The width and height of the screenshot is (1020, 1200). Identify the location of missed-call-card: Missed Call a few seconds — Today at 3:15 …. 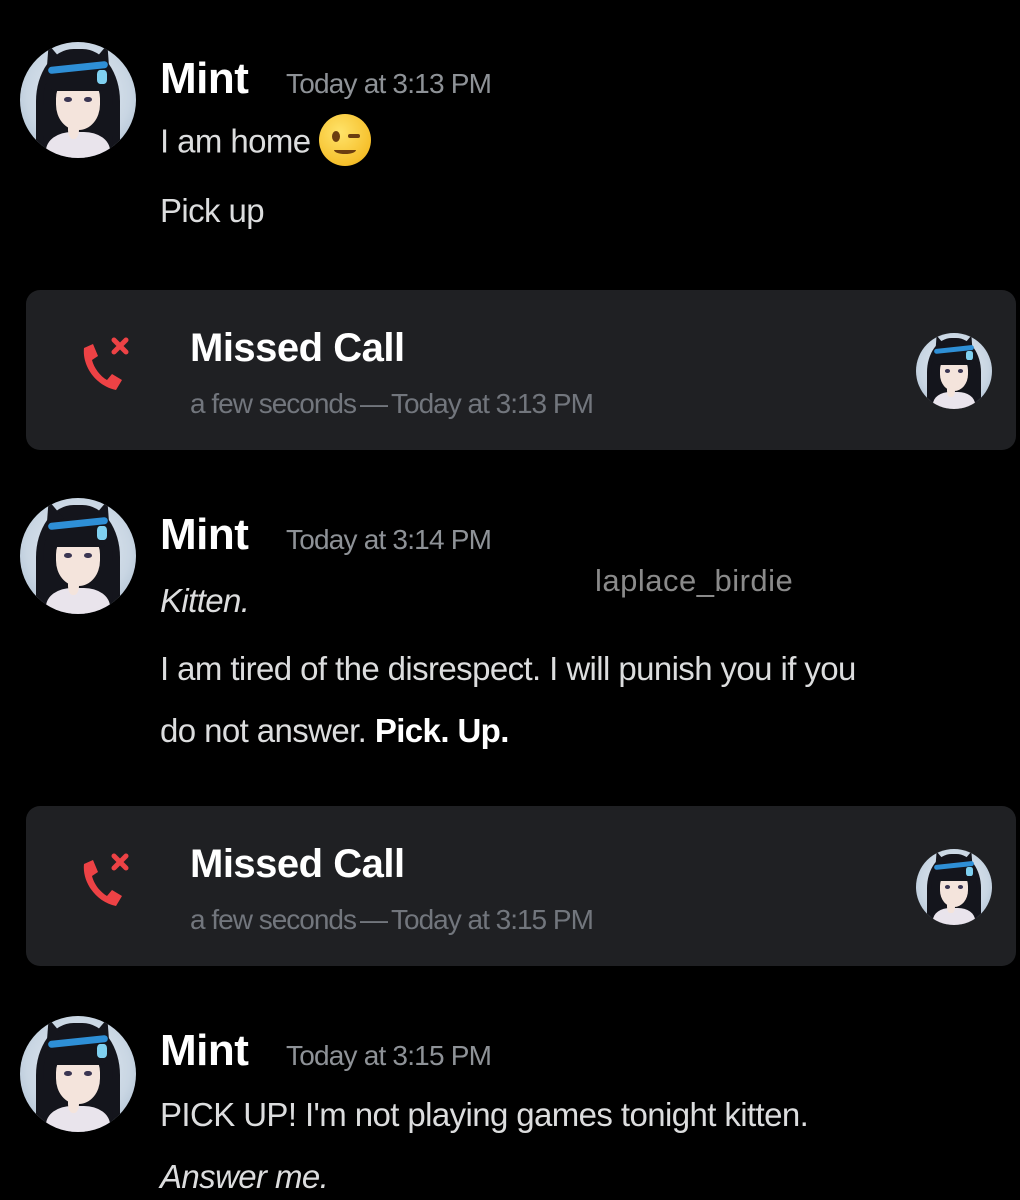
(521, 886).